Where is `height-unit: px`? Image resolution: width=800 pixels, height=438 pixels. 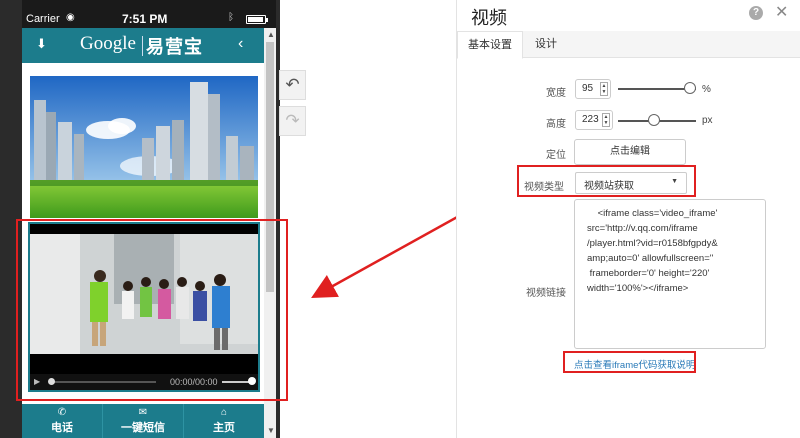 height-unit: px is located at coordinates (707, 120).